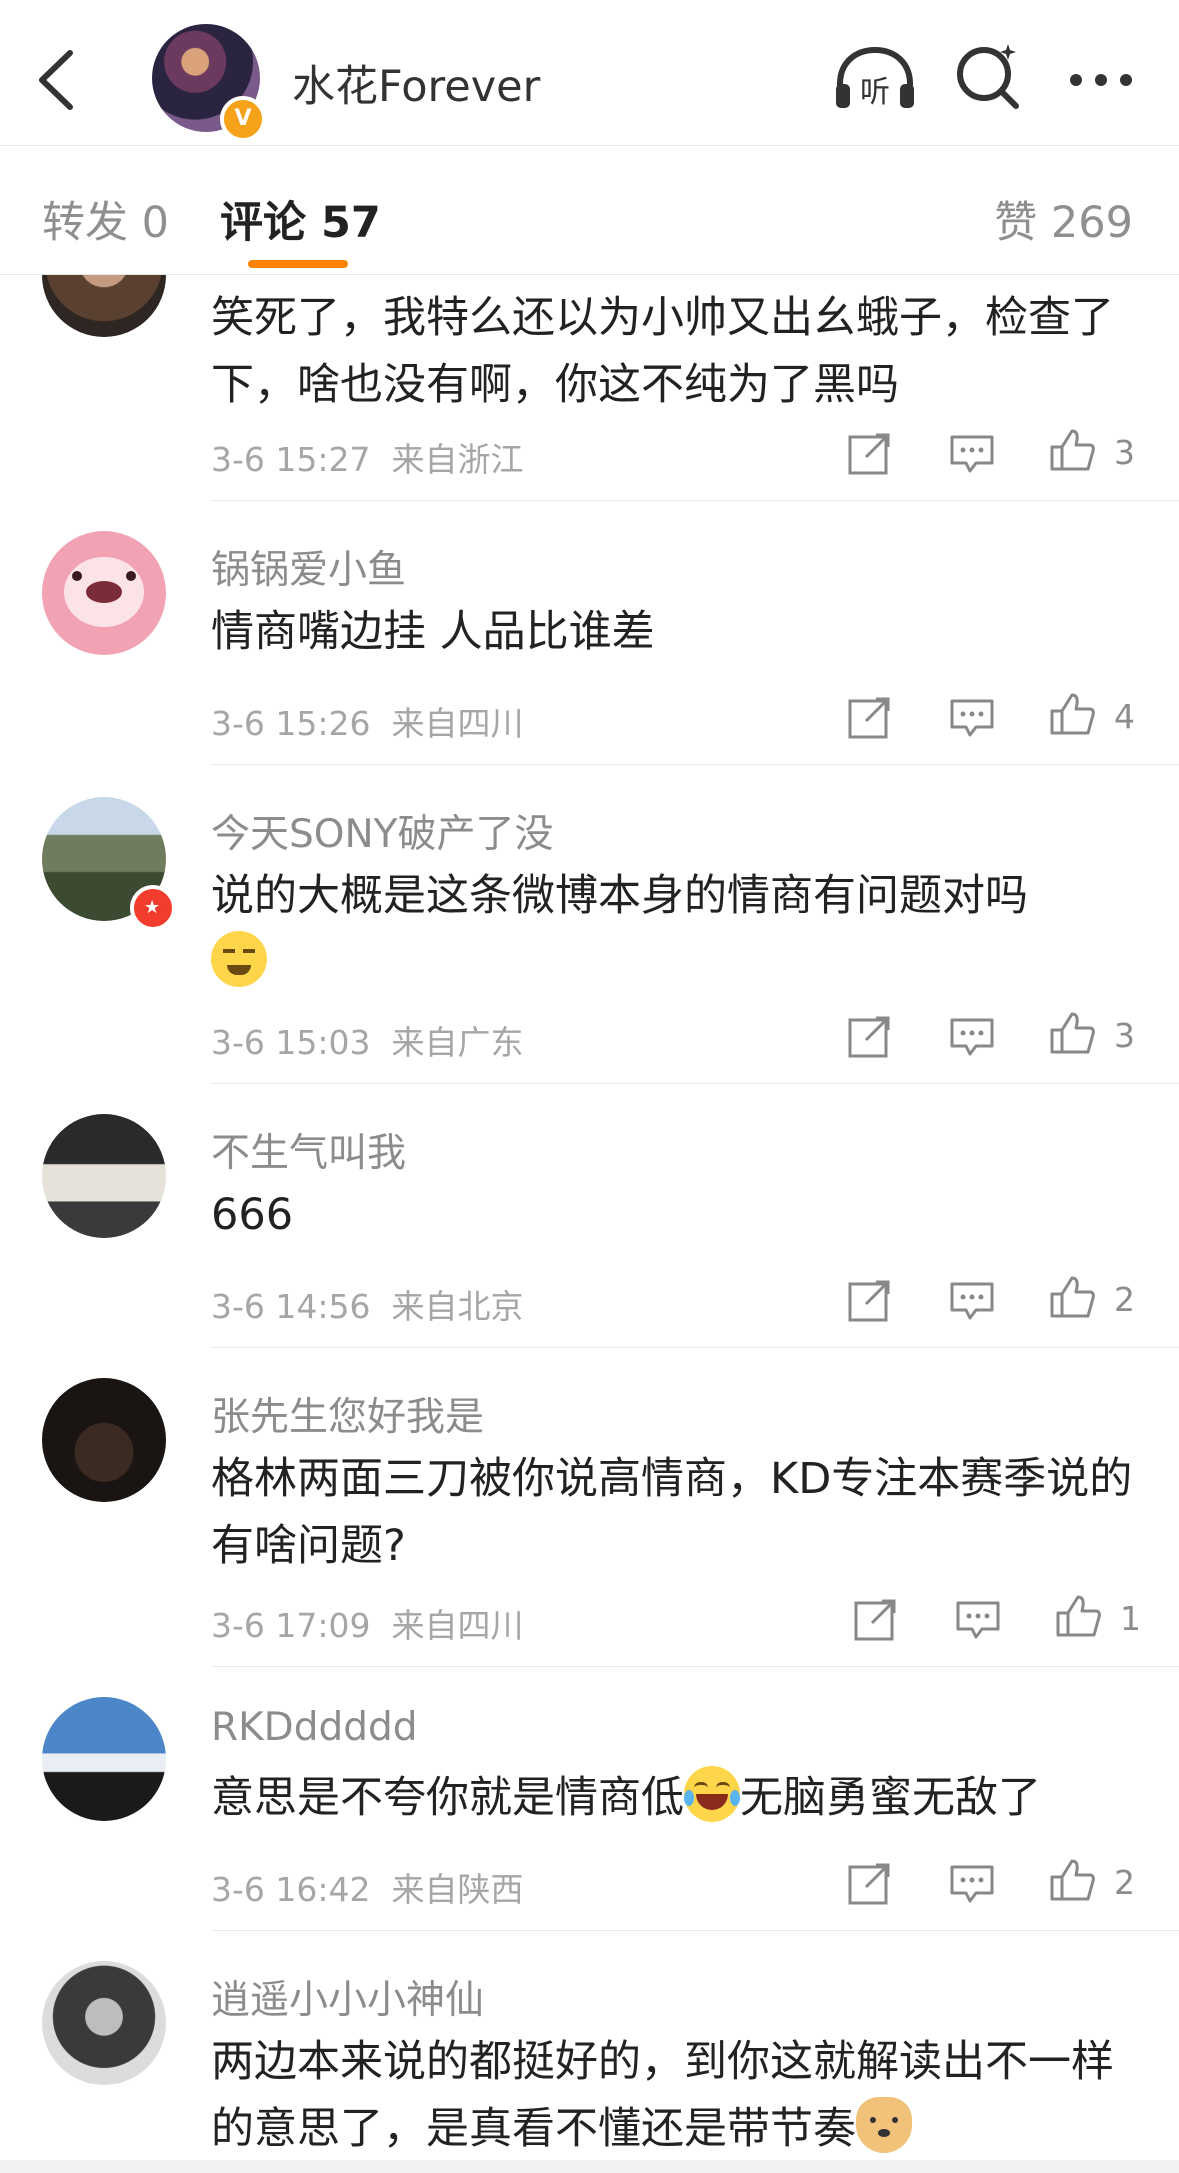 This screenshot has height=2173, width=1179. I want to click on like-count: 4, so click(1124, 716).